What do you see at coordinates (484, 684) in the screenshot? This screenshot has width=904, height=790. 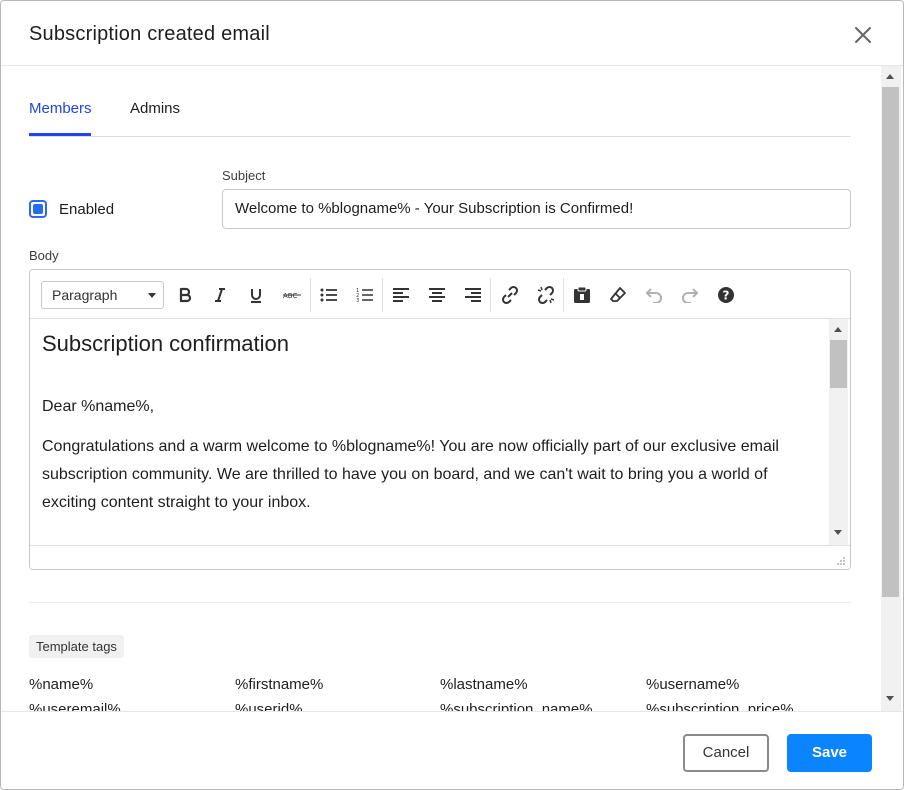 I see `template-tag: %lastname%` at bounding box center [484, 684].